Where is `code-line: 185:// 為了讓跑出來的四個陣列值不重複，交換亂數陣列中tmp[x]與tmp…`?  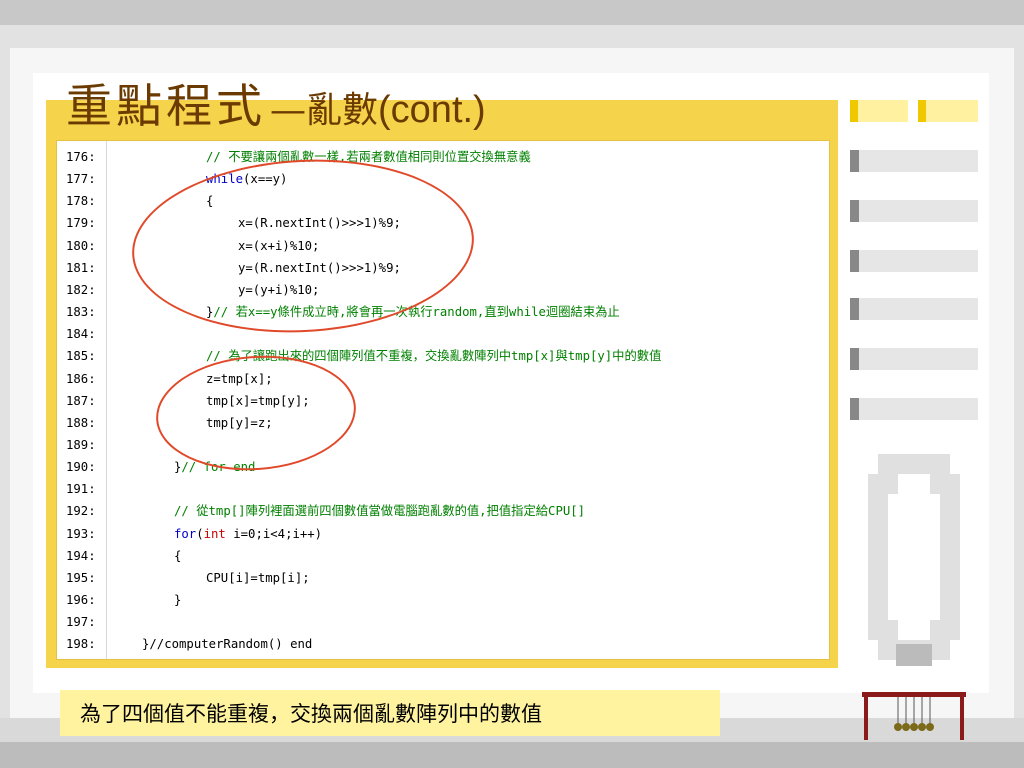 code-line: 185:// 為了讓跑出來的四個陣列值不重複，交換亂數陣列中tmp[x]與tmp… is located at coordinates (363, 356).